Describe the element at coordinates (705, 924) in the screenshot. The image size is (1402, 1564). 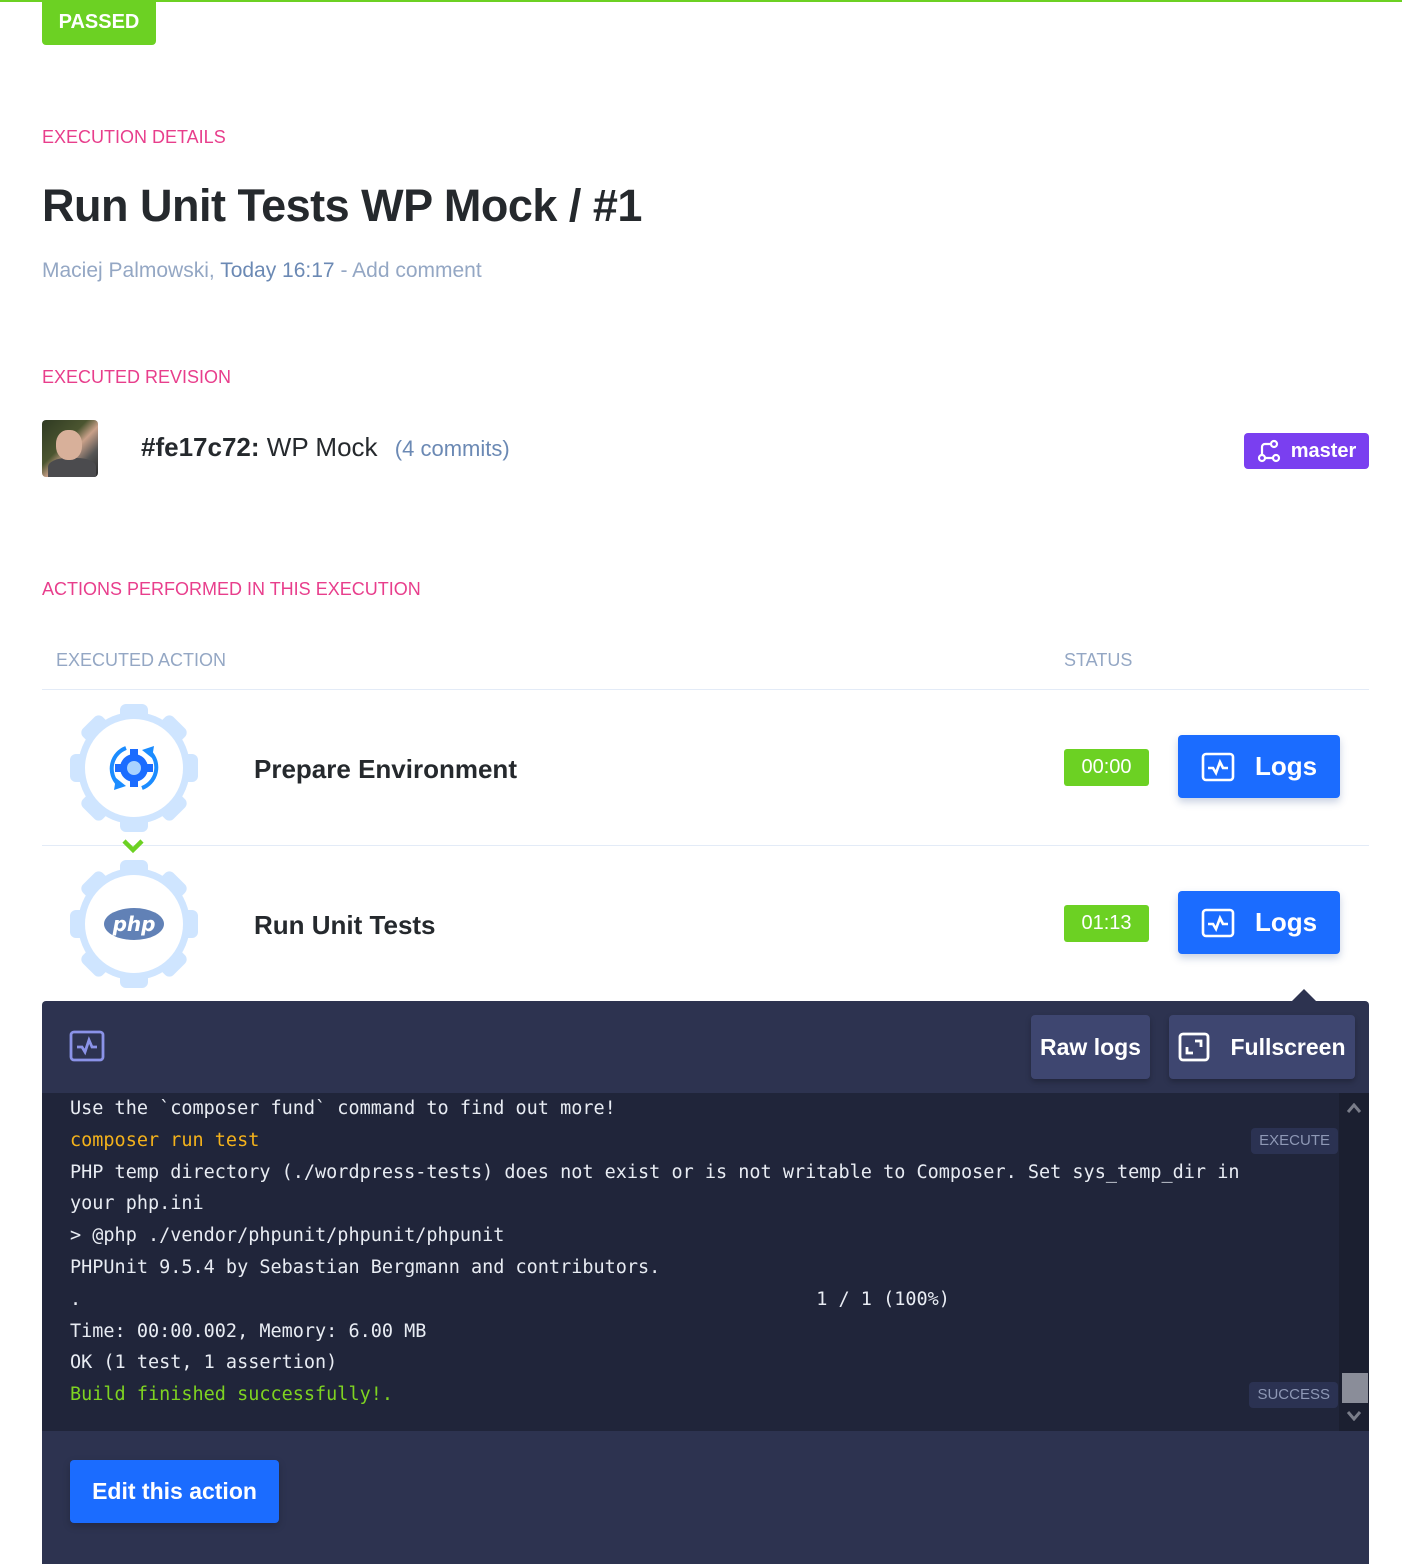
I see `action-row: php Run Unit Tests 01:13 Logs` at that location.